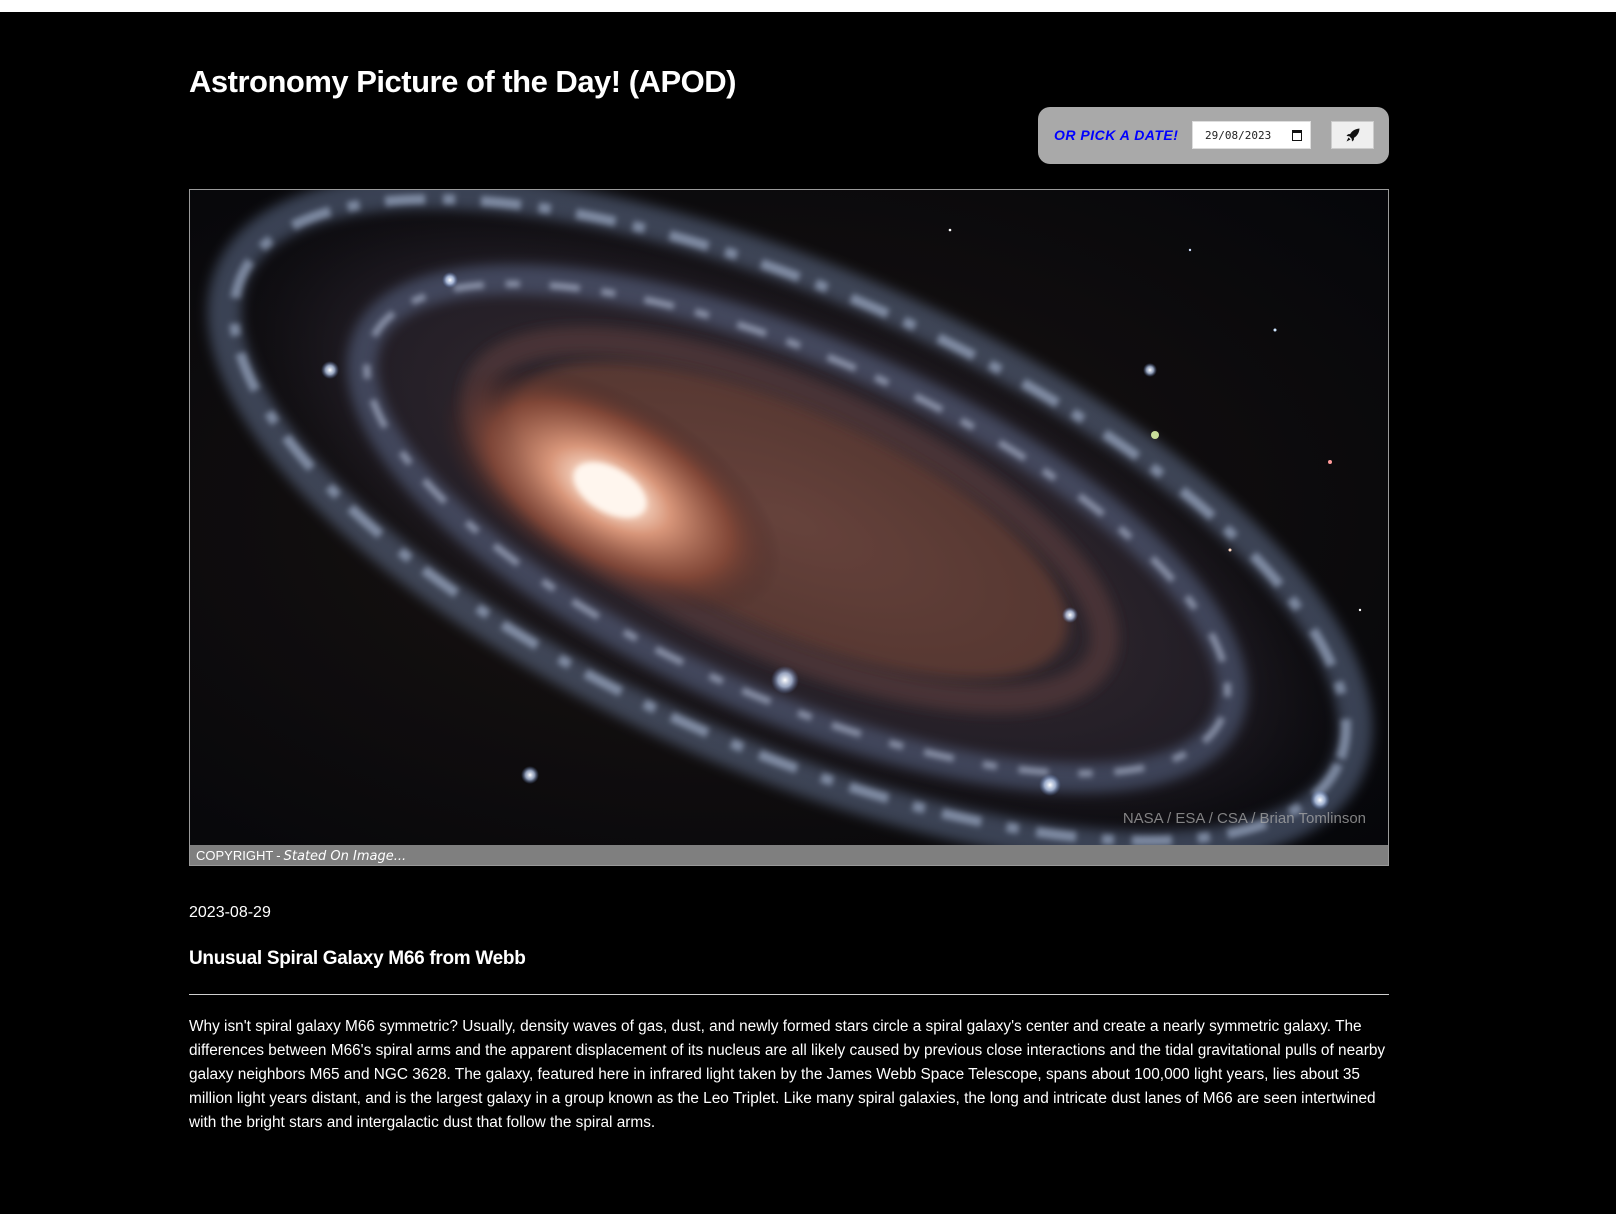  I want to click on submit-date-button, so click(1352, 135).